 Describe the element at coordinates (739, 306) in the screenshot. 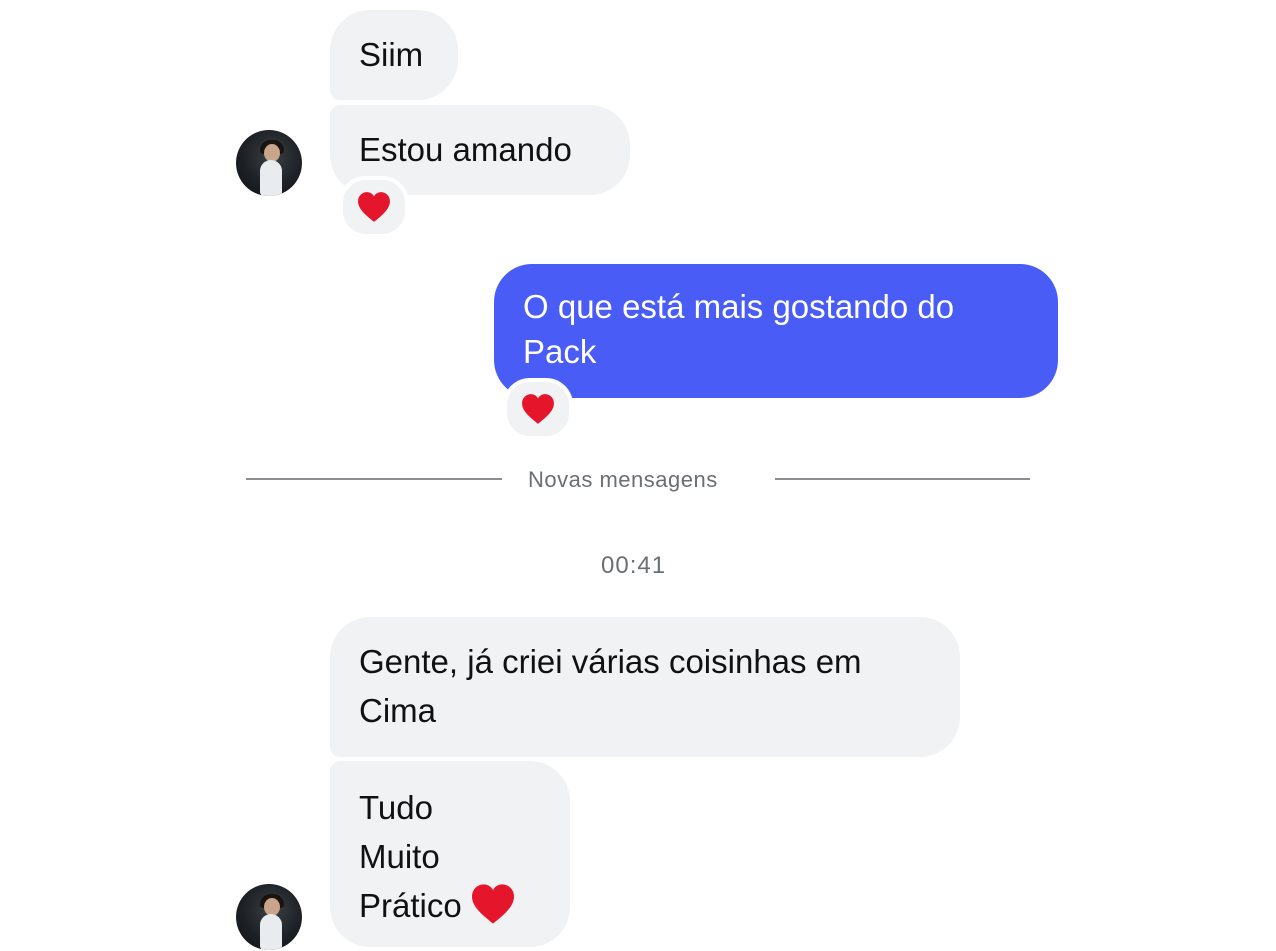

I see `message-text-line: O que está mais gostando do` at that location.